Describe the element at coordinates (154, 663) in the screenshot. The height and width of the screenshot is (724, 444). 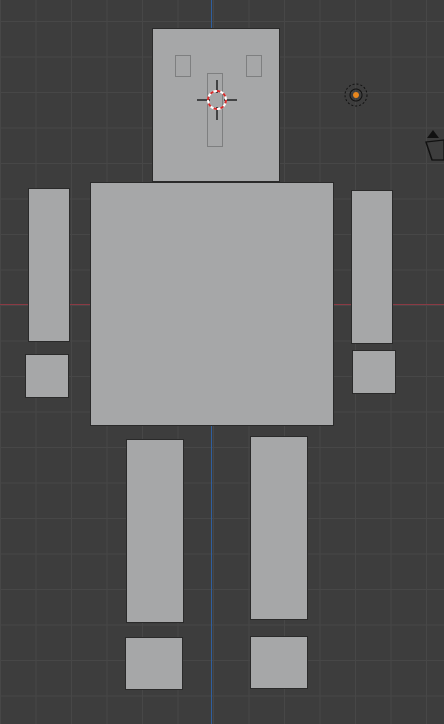
I see `left-foot-mesh` at that location.